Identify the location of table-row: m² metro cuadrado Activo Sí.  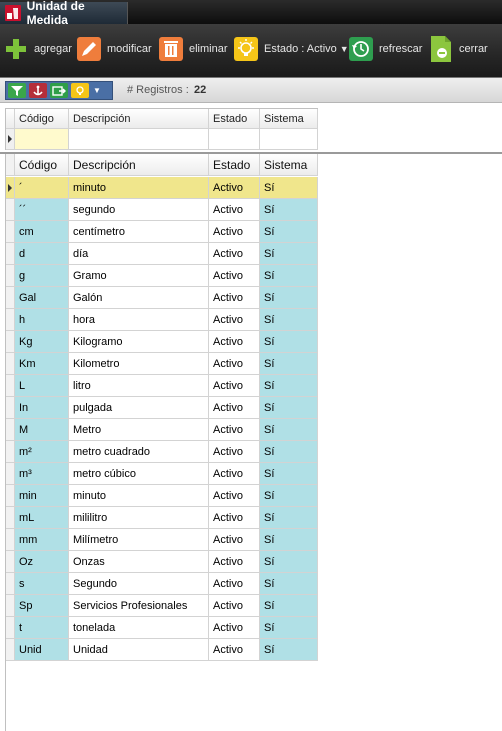
(162, 452).